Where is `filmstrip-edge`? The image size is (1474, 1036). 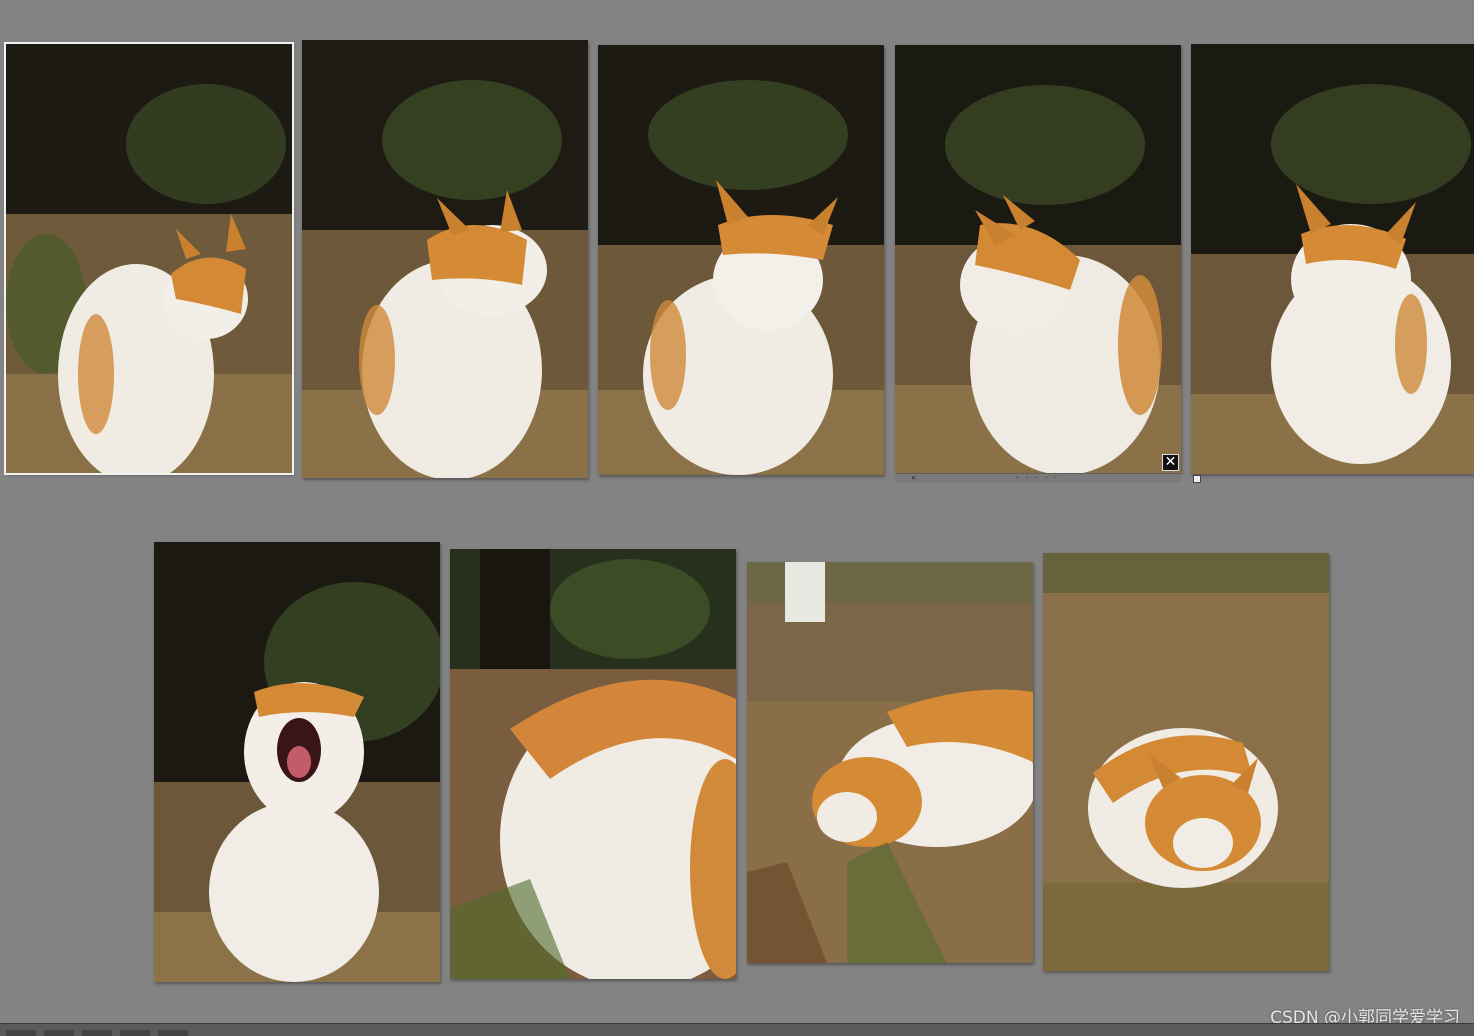
filmstrip-edge is located at coordinates (737, 1029).